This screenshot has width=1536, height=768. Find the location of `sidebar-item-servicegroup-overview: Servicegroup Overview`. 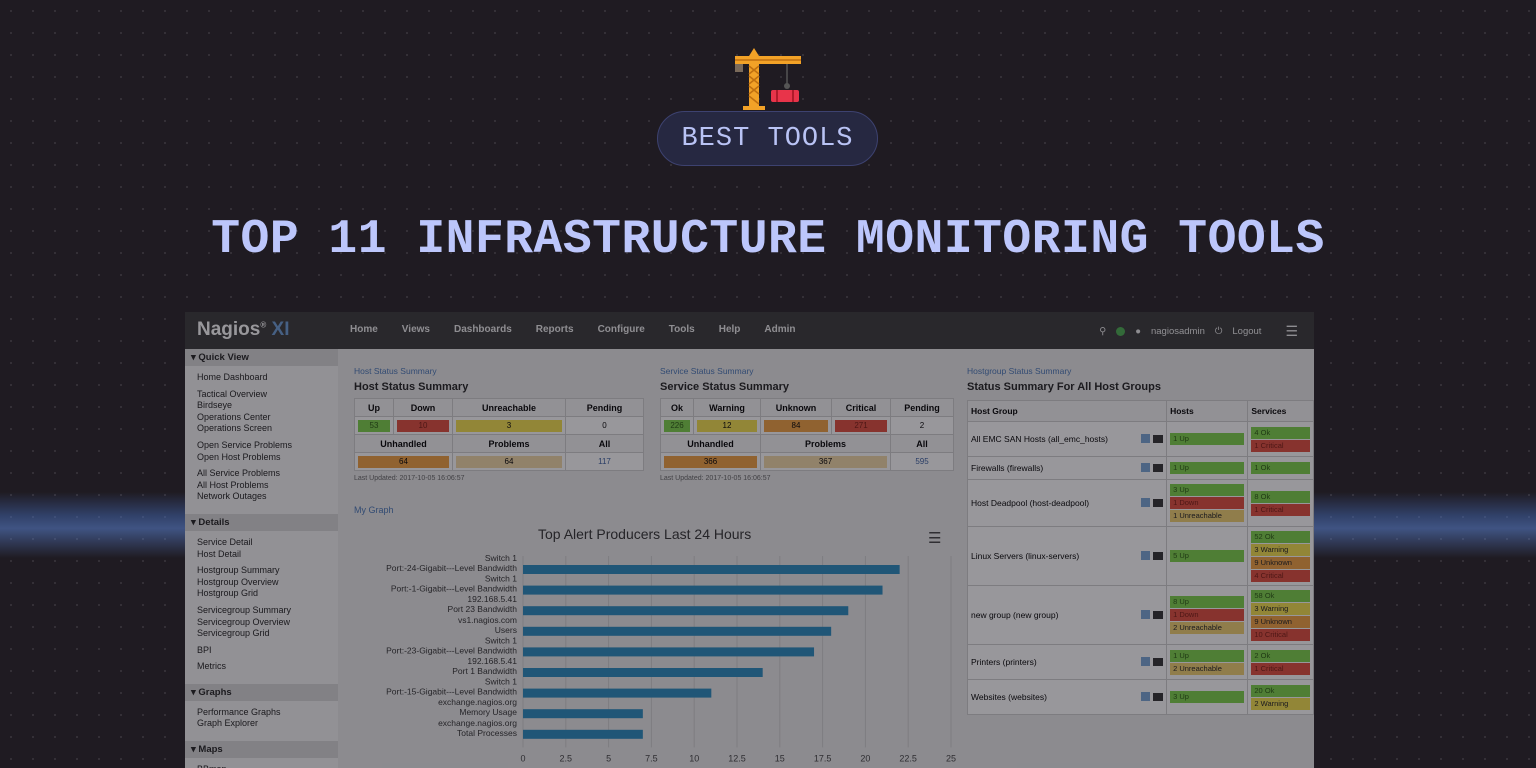

sidebar-item-servicegroup-overview: Servicegroup Overview is located at coordinates (261, 623).